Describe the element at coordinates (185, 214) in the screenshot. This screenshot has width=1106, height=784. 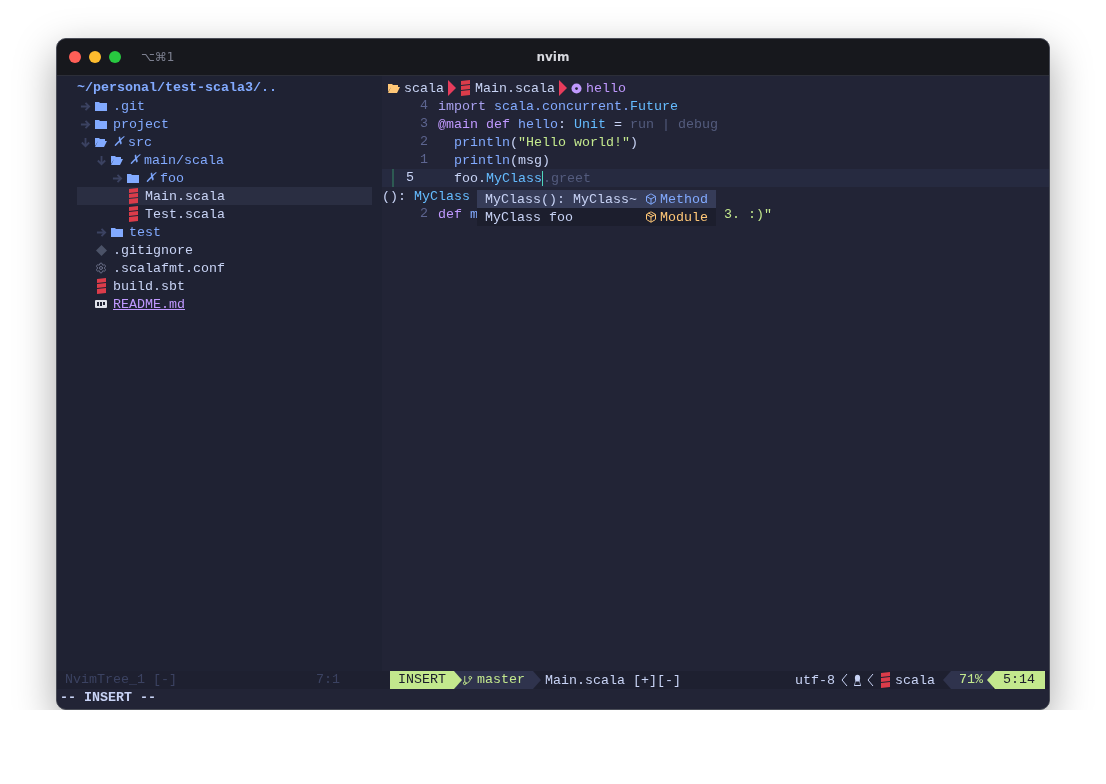
I see `file-name: Test.scala` at that location.